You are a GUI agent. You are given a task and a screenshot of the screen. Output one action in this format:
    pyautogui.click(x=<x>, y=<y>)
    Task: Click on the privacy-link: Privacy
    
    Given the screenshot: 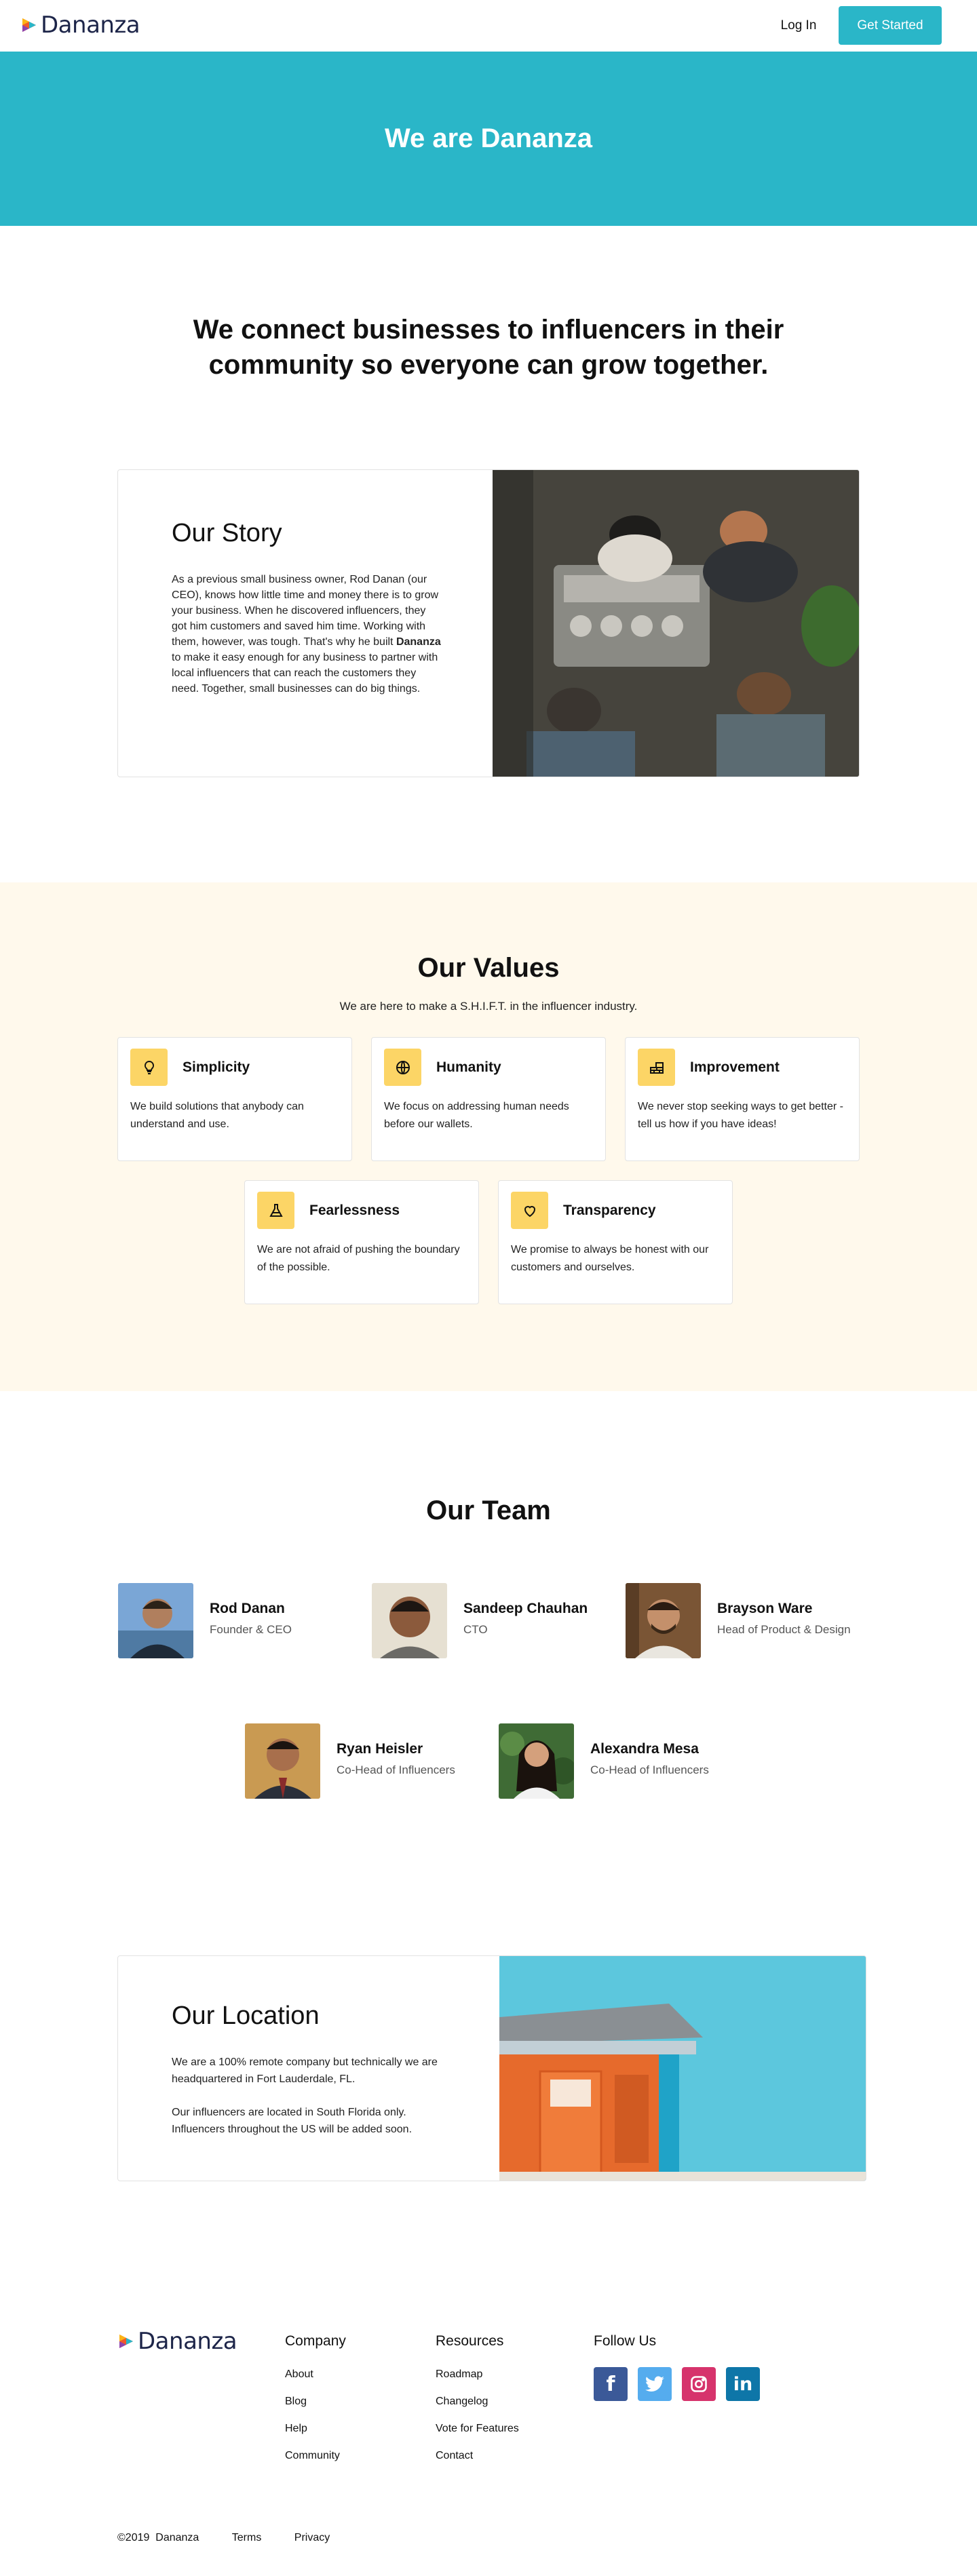 What is the action you would take?
    pyautogui.click(x=312, y=2537)
    